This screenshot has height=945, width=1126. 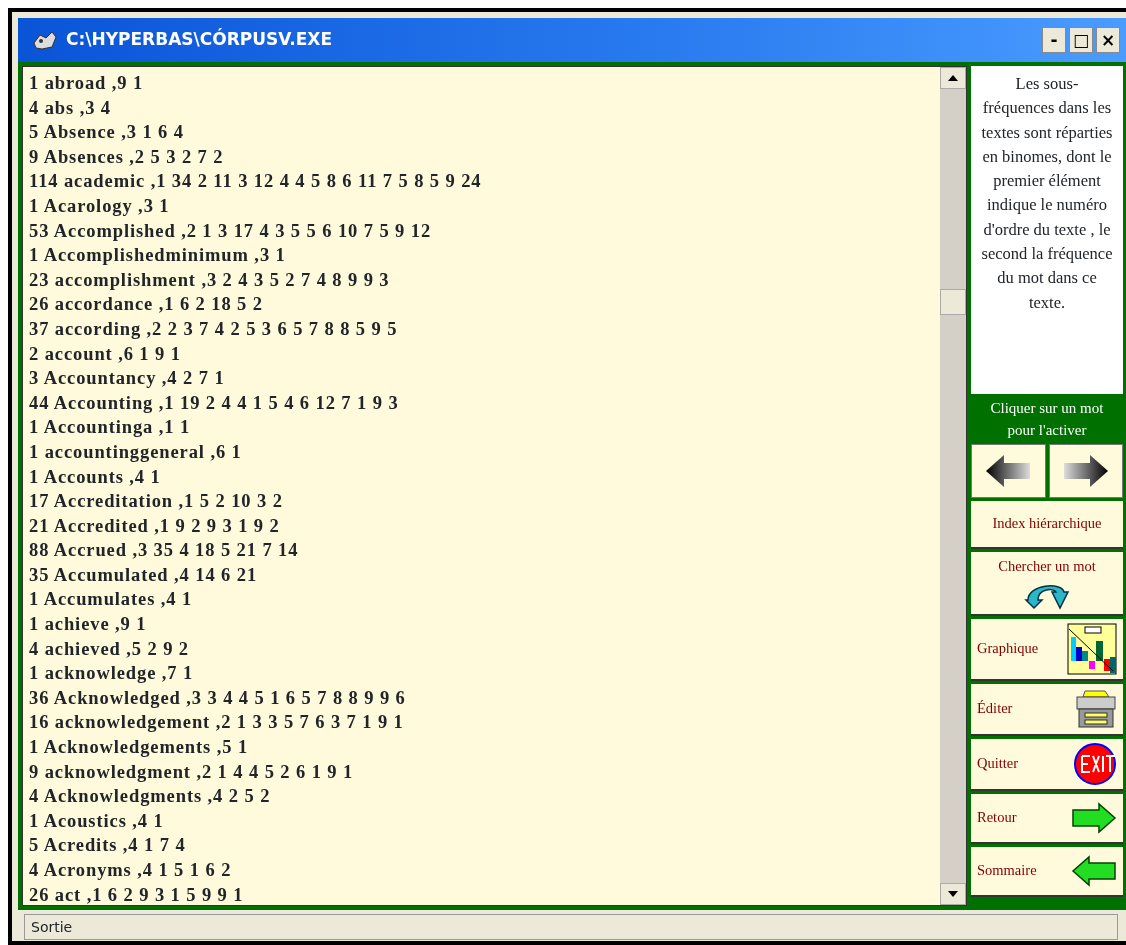 What do you see at coordinates (481, 845) in the screenshot?
I see `word-entry: 5 Acredits ,4 1 7 4` at bounding box center [481, 845].